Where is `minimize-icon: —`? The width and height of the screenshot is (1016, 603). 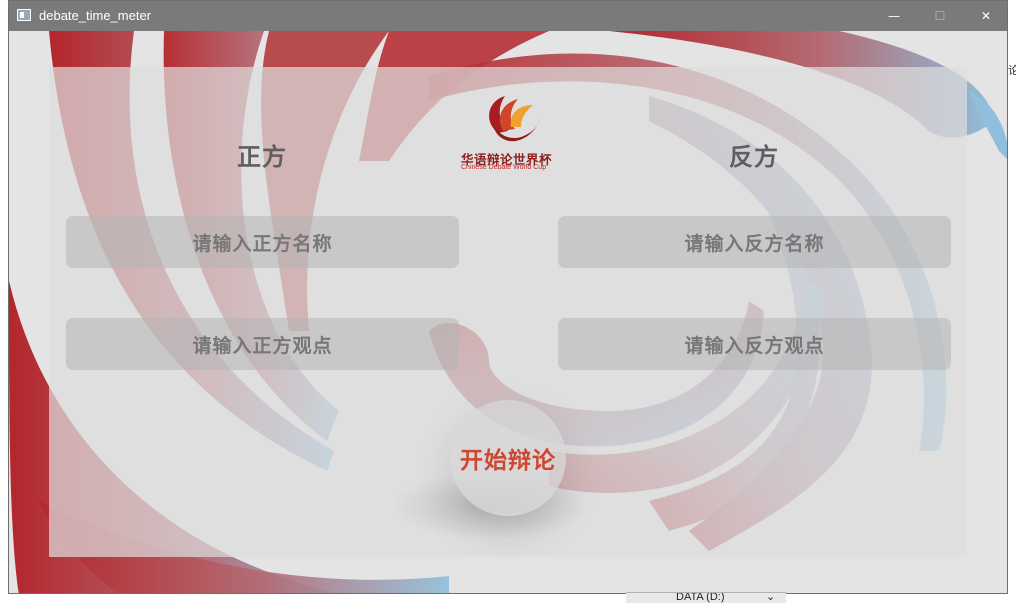 minimize-icon: — is located at coordinates (894, 16).